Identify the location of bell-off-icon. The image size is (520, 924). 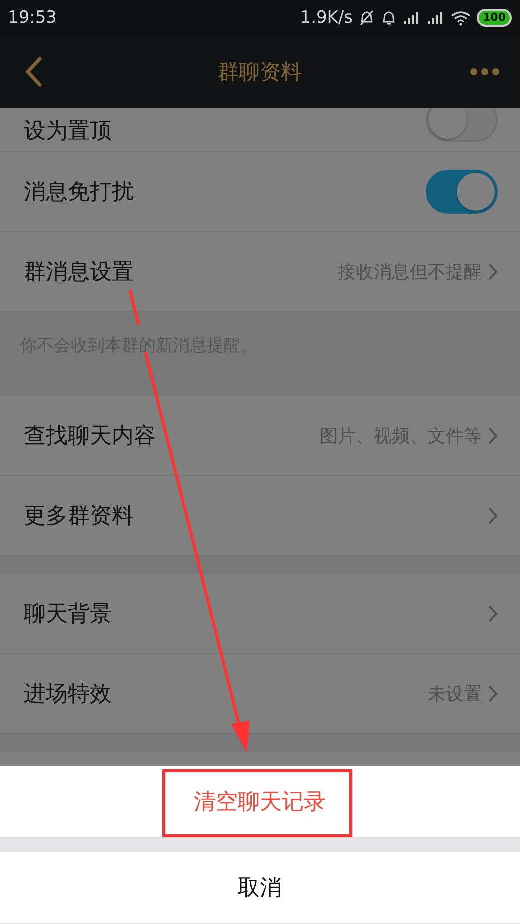
(367, 18).